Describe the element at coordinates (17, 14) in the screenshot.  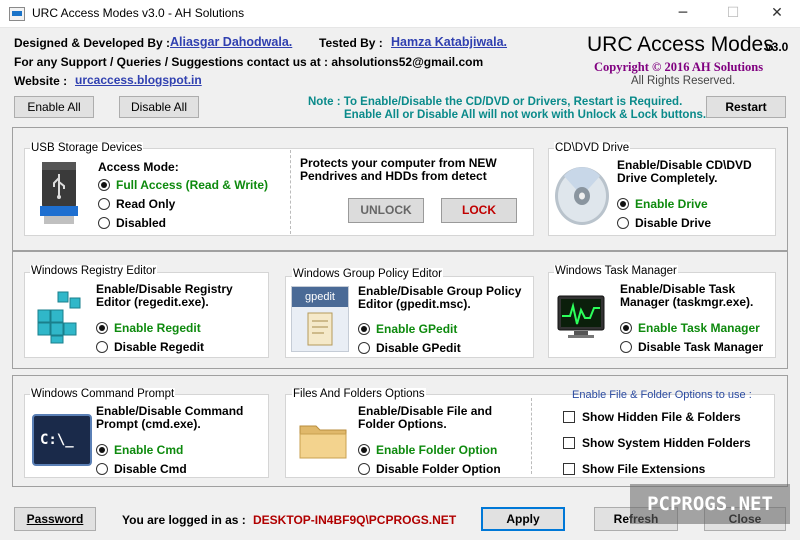
I see `app-icon` at that location.